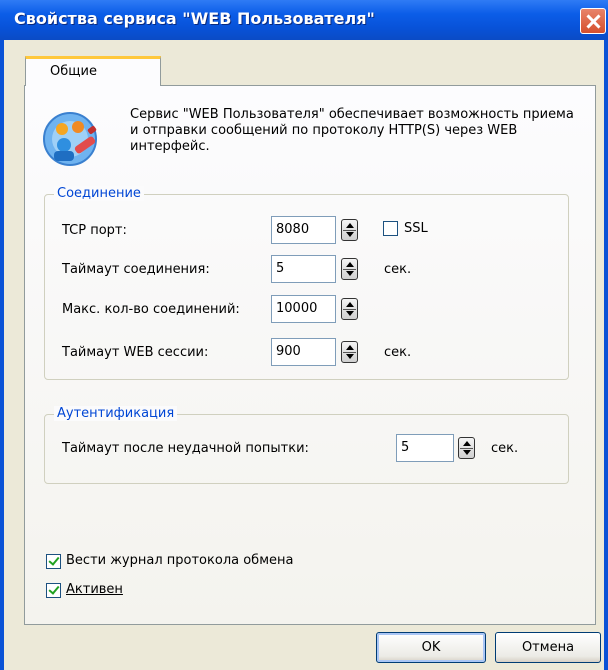 The image size is (608, 670). What do you see at coordinates (425, 448) in the screenshot?
I see `auth-fail-timeout-input: 5` at bounding box center [425, 448].